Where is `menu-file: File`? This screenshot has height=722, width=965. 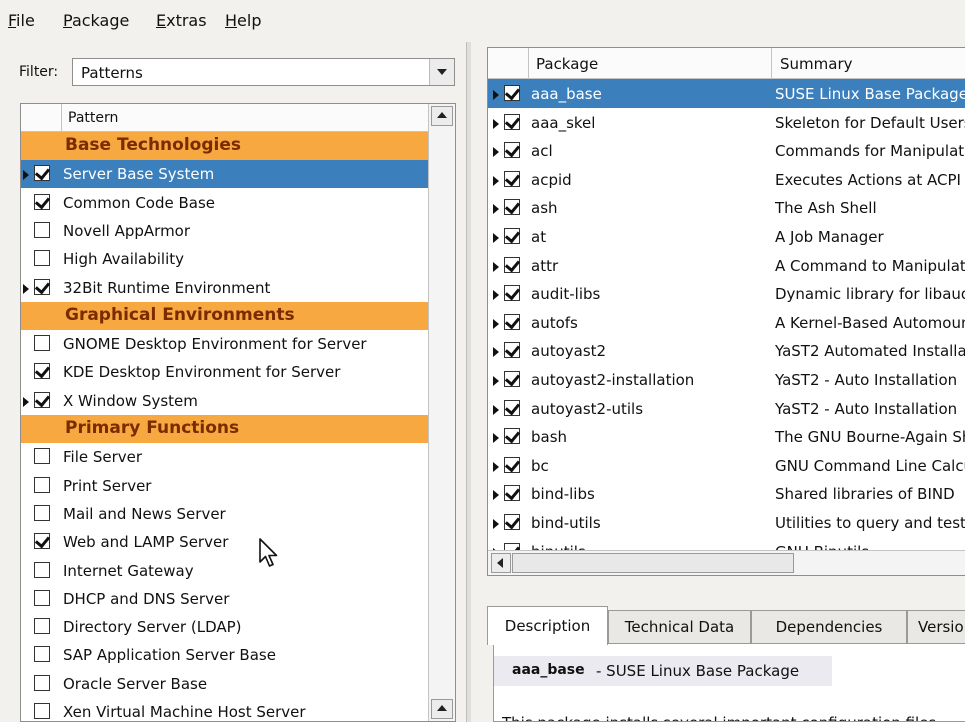 menu-file: File is located at coordinates (21, 20).